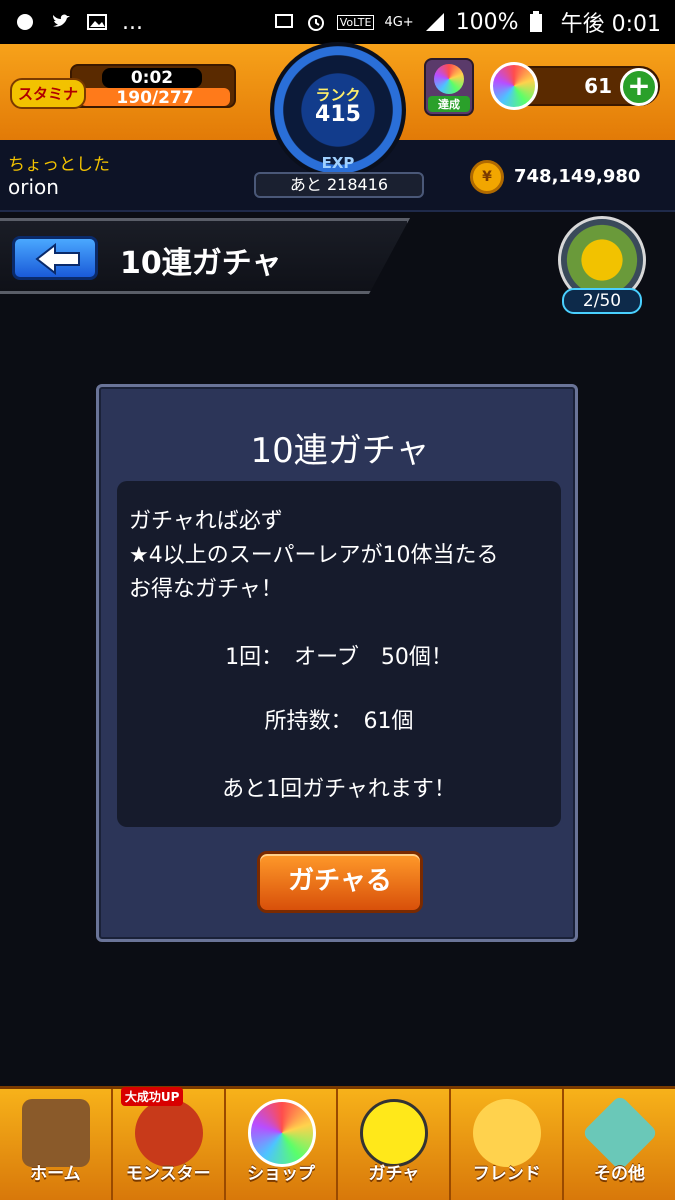  Describe the element at coordinates (281, 1133) in the screenshot. I see `shop-orb-icon` at that location.